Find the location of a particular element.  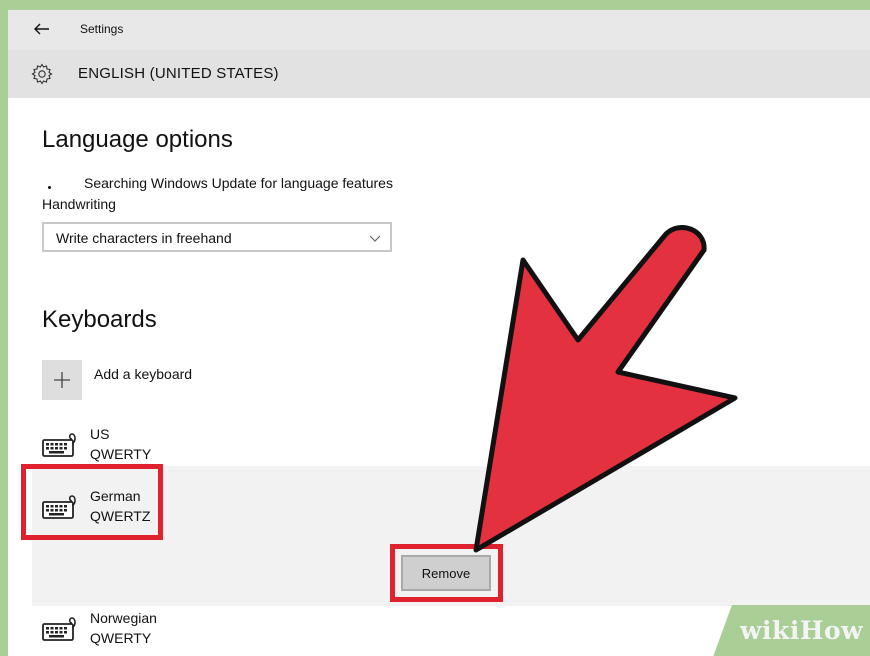

back-button is located at coordinates (42, 29).